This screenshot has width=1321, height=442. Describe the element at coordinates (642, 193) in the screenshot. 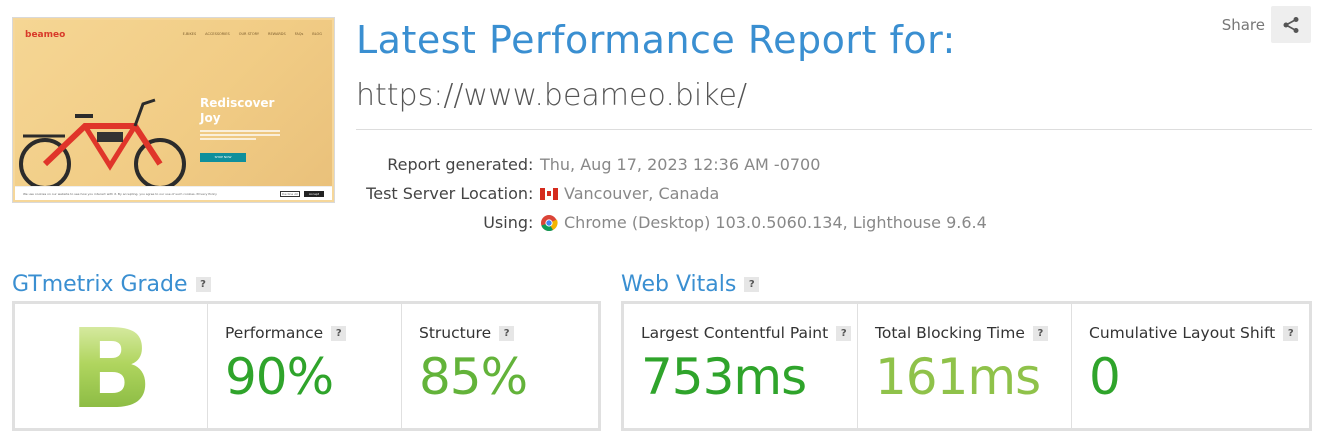

I see `server-location: Vancouver, Canada` at that location.